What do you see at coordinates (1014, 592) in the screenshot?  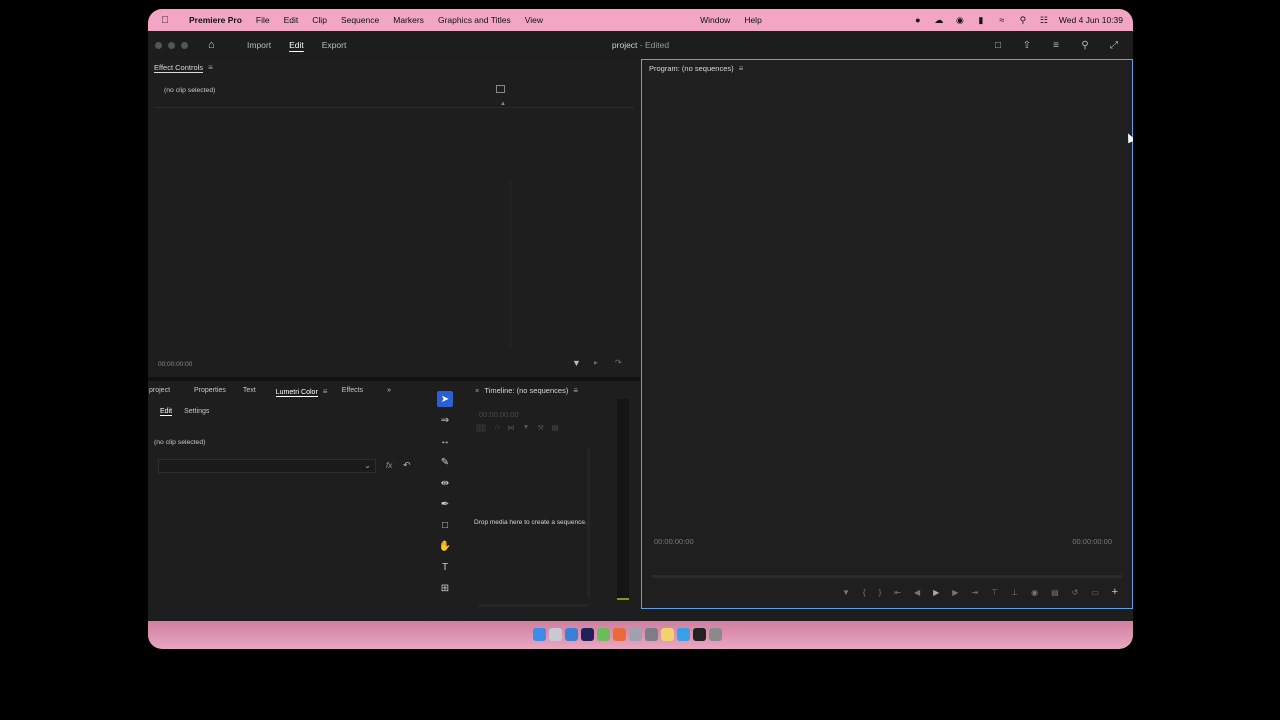 I see `overwrite-icon: ⊥` at bounding box center [1014, 592].